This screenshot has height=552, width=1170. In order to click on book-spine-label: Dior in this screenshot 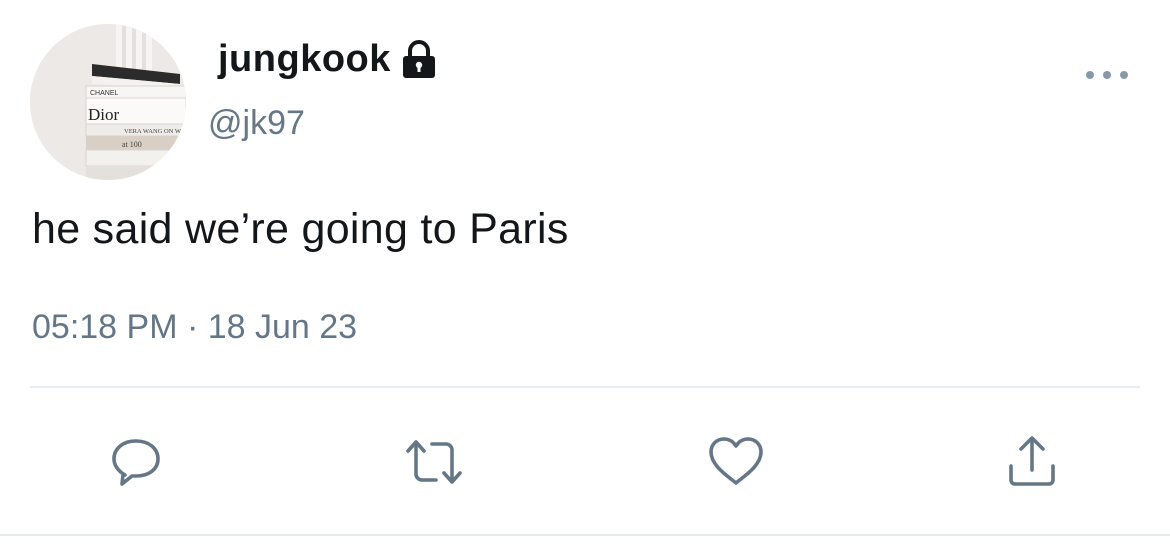, I will do `click(104, 114)`.